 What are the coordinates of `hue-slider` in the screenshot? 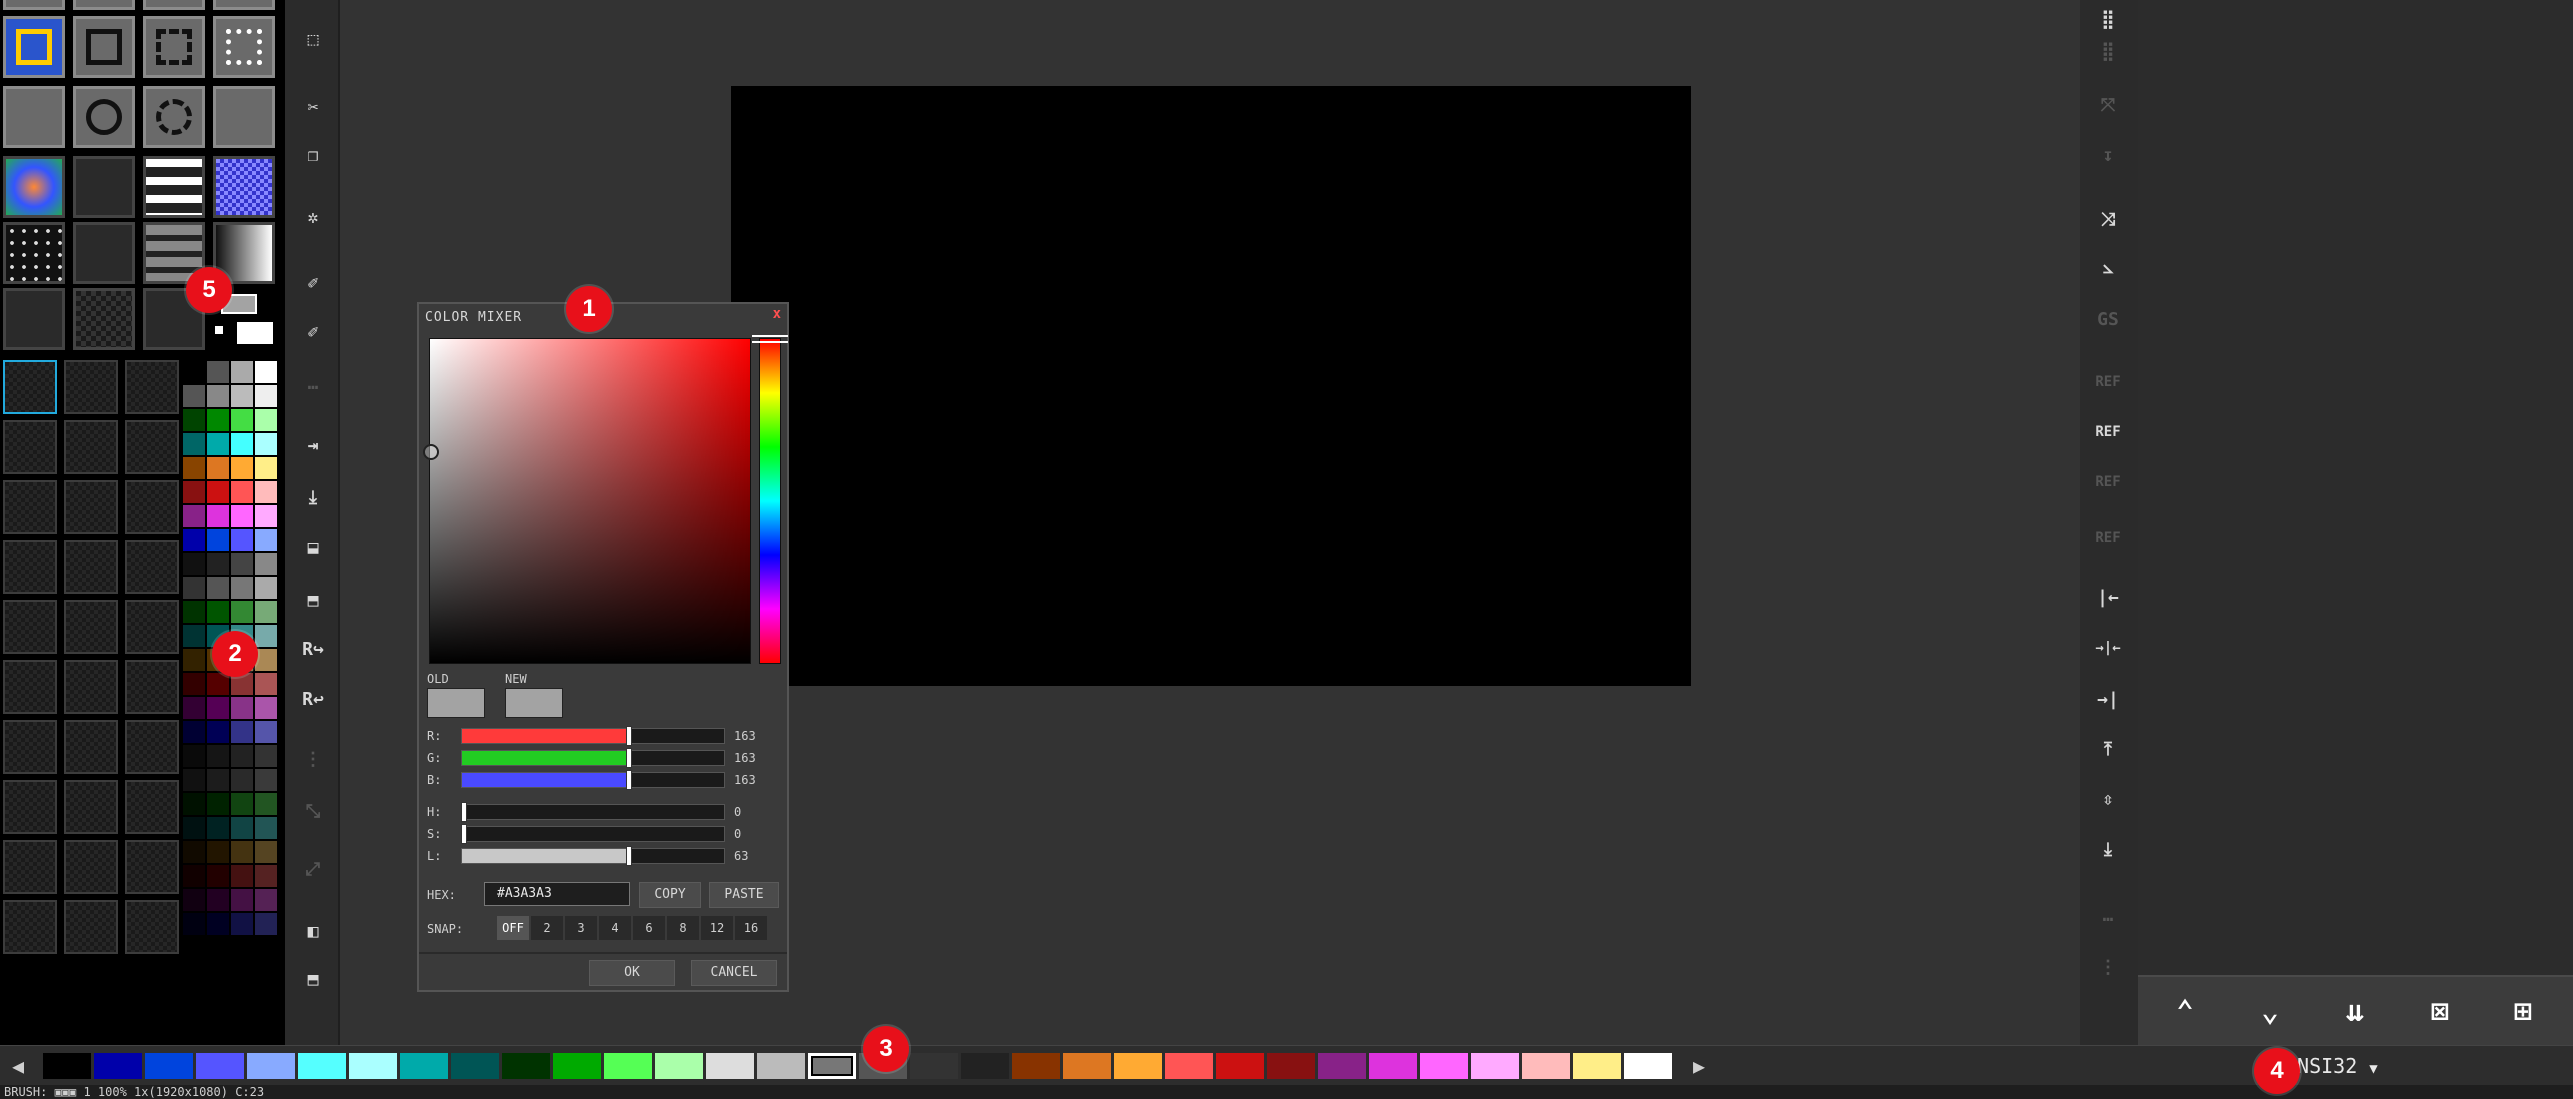 It's located at (770, 499).